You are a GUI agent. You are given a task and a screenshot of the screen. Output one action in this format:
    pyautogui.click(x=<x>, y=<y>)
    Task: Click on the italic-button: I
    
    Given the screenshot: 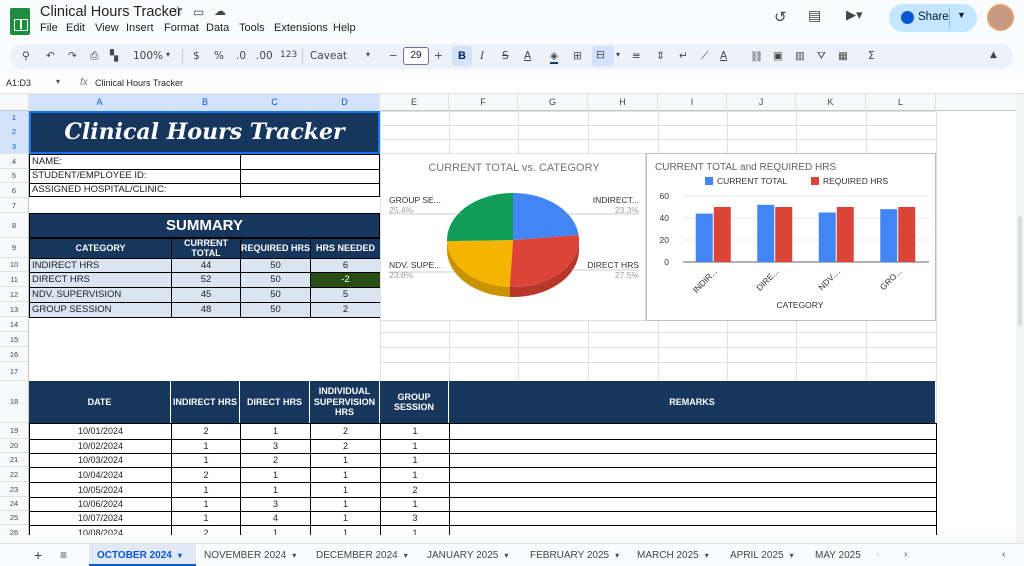 What is the action you would take?
    pyautogui.click(x=482, y=56)
    